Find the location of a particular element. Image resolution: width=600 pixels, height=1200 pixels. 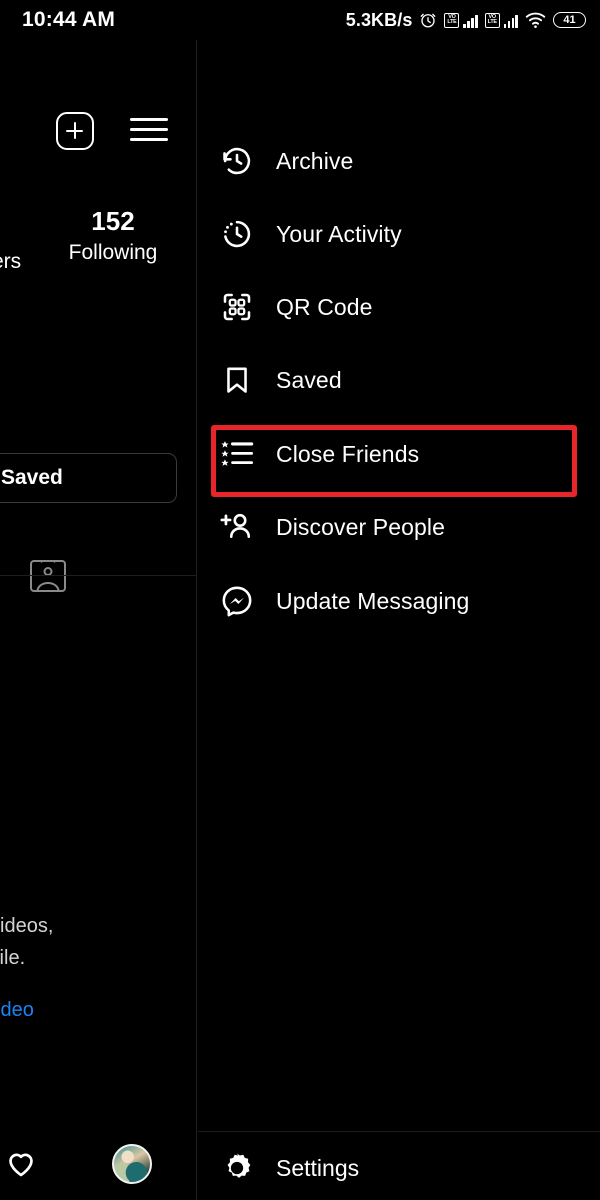

menu-item-label: Update Messaging is located at coordinates (373, 600).